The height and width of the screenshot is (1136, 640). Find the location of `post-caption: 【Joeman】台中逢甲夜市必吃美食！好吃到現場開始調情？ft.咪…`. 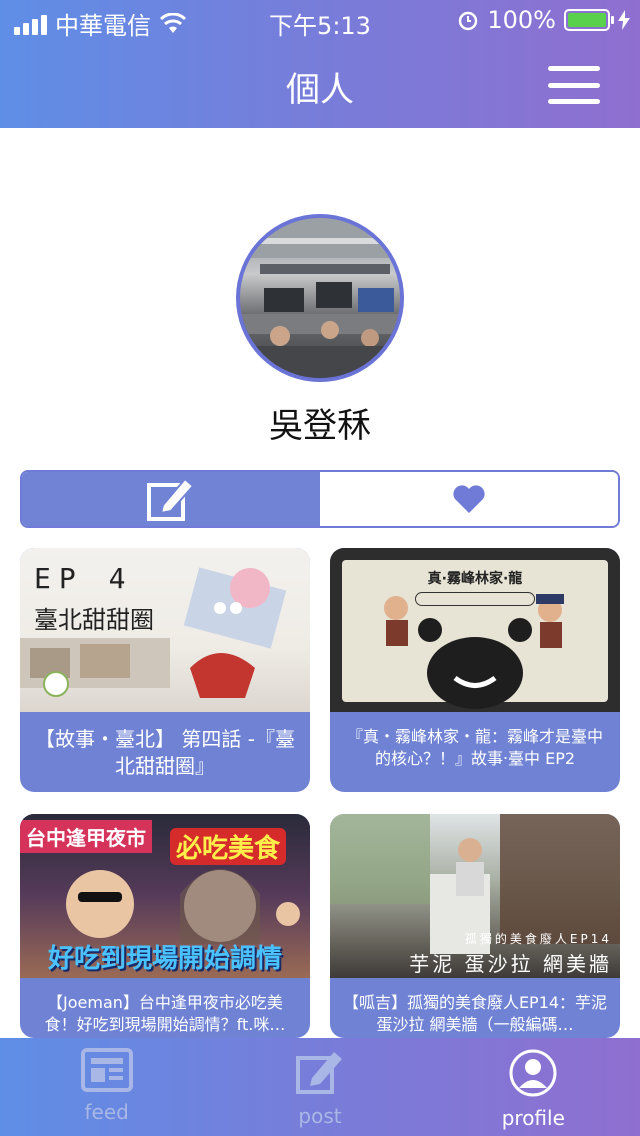

post-caption: 【Joeman】台中逢甲夜市必吃美食！好吃到現場開始調情？ft.咪… is located at coordinates (165, 1013).